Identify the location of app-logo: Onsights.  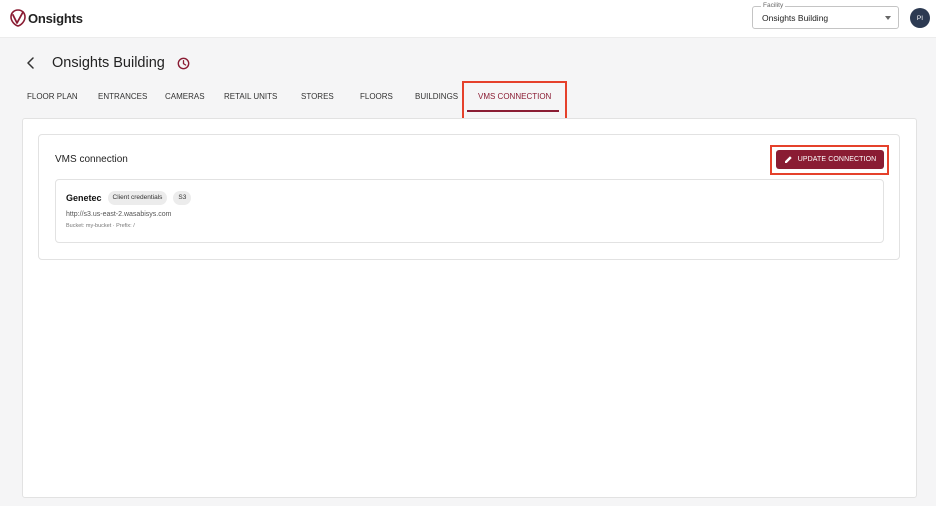
(46, 18).